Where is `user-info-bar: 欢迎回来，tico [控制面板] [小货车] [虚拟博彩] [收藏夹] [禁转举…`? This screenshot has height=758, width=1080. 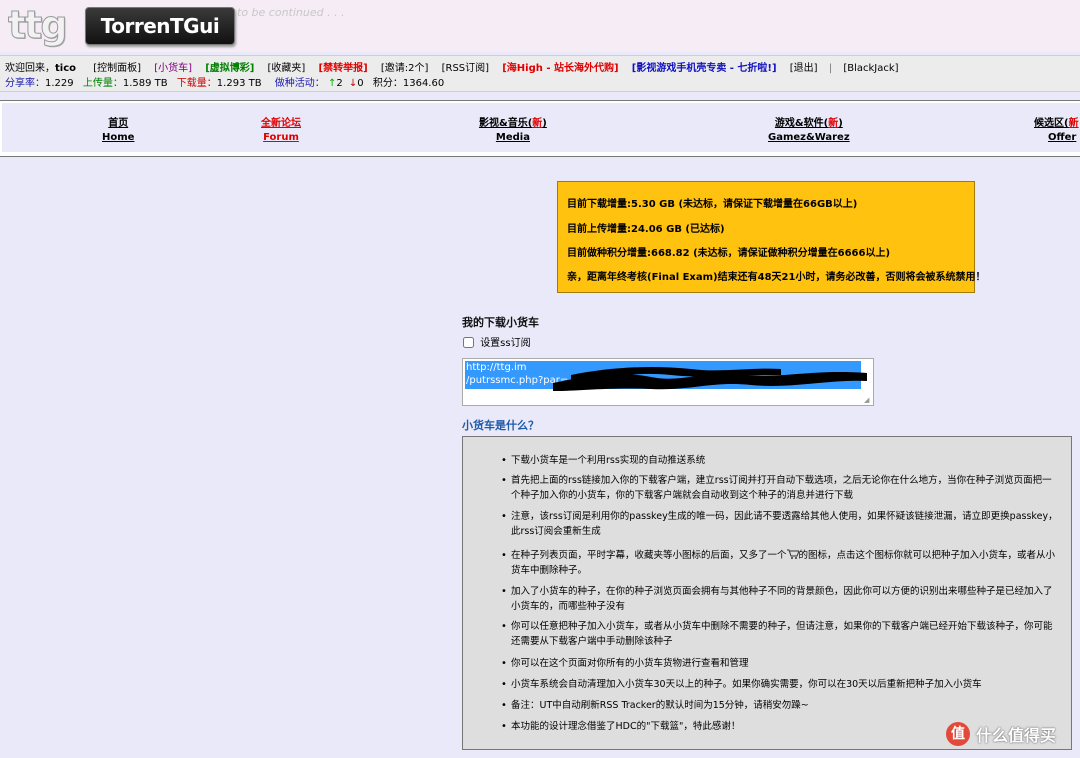
user-info-bar: 欢迎回来，tico [控制面板] [小货车] [虚拟博彩] [收藏夹] [禁转举… is located at coordinates (540, 73).